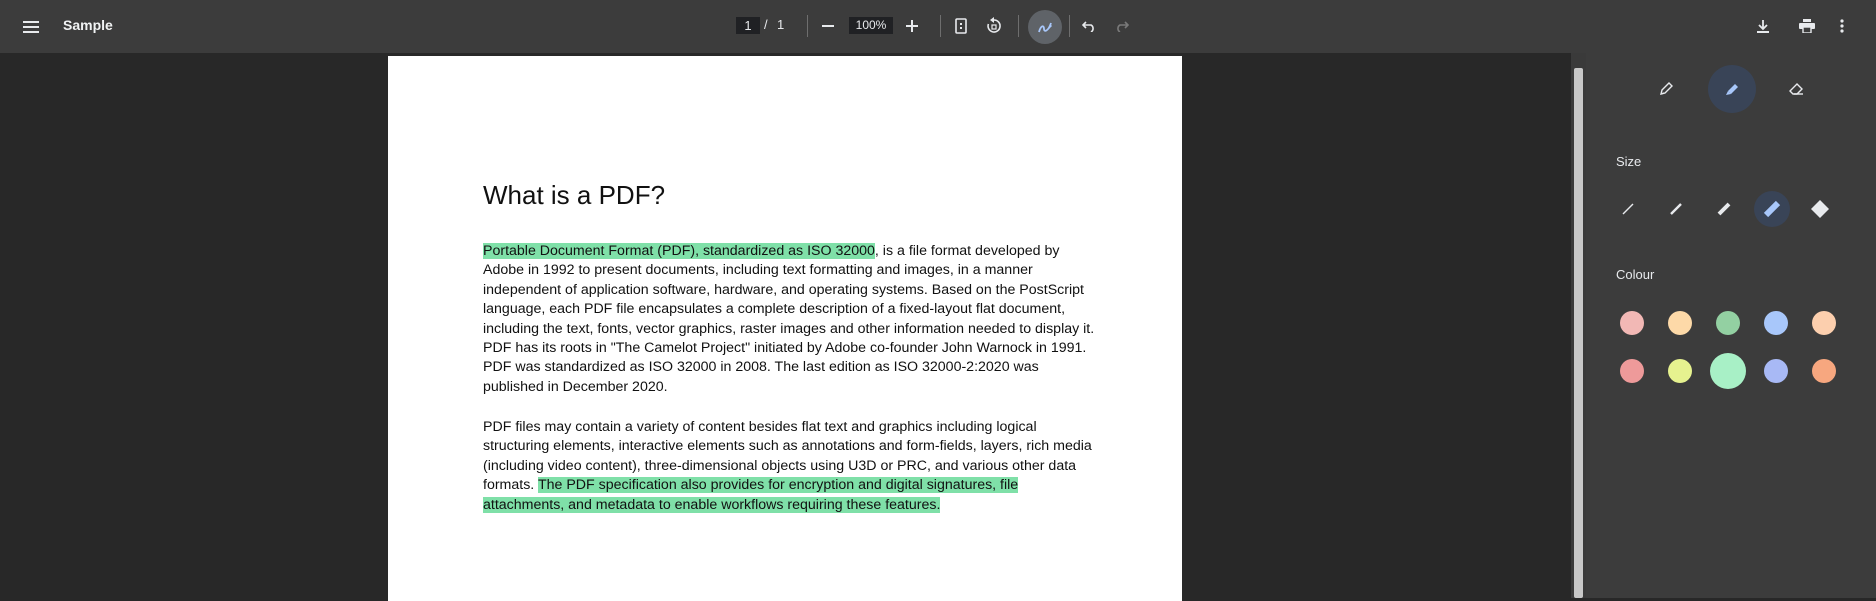 This screenshot has width=1876, height=601. I want to click on annotation-panel: Size Colour, so click(1731, 325).